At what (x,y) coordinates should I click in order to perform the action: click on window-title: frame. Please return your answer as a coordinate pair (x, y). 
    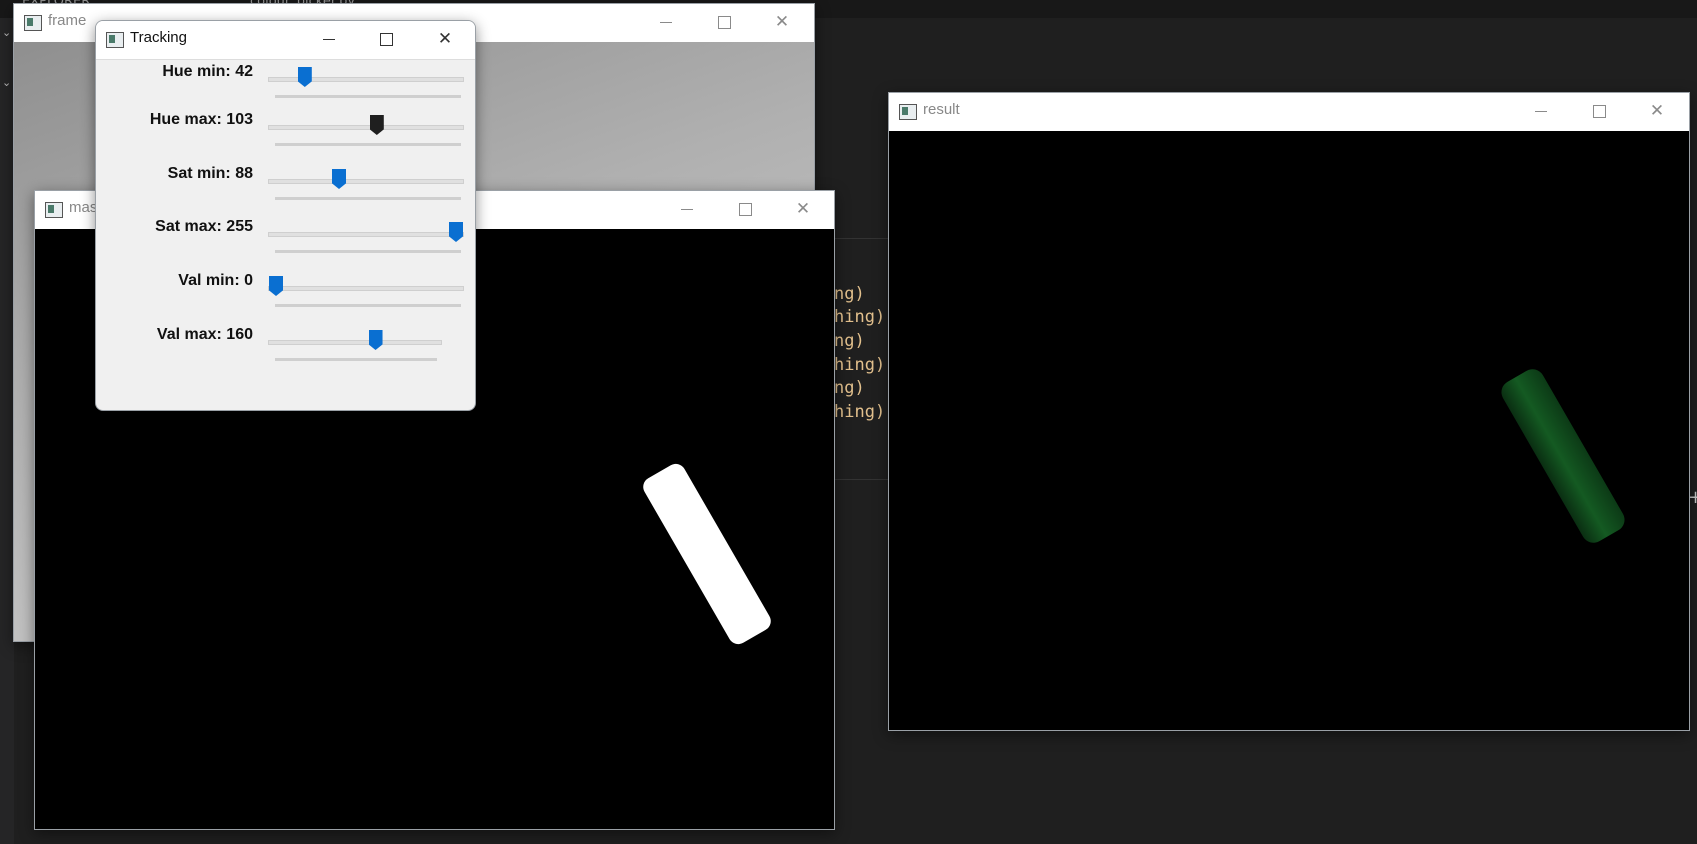
    Looking at the image, I should click on (67, 20).